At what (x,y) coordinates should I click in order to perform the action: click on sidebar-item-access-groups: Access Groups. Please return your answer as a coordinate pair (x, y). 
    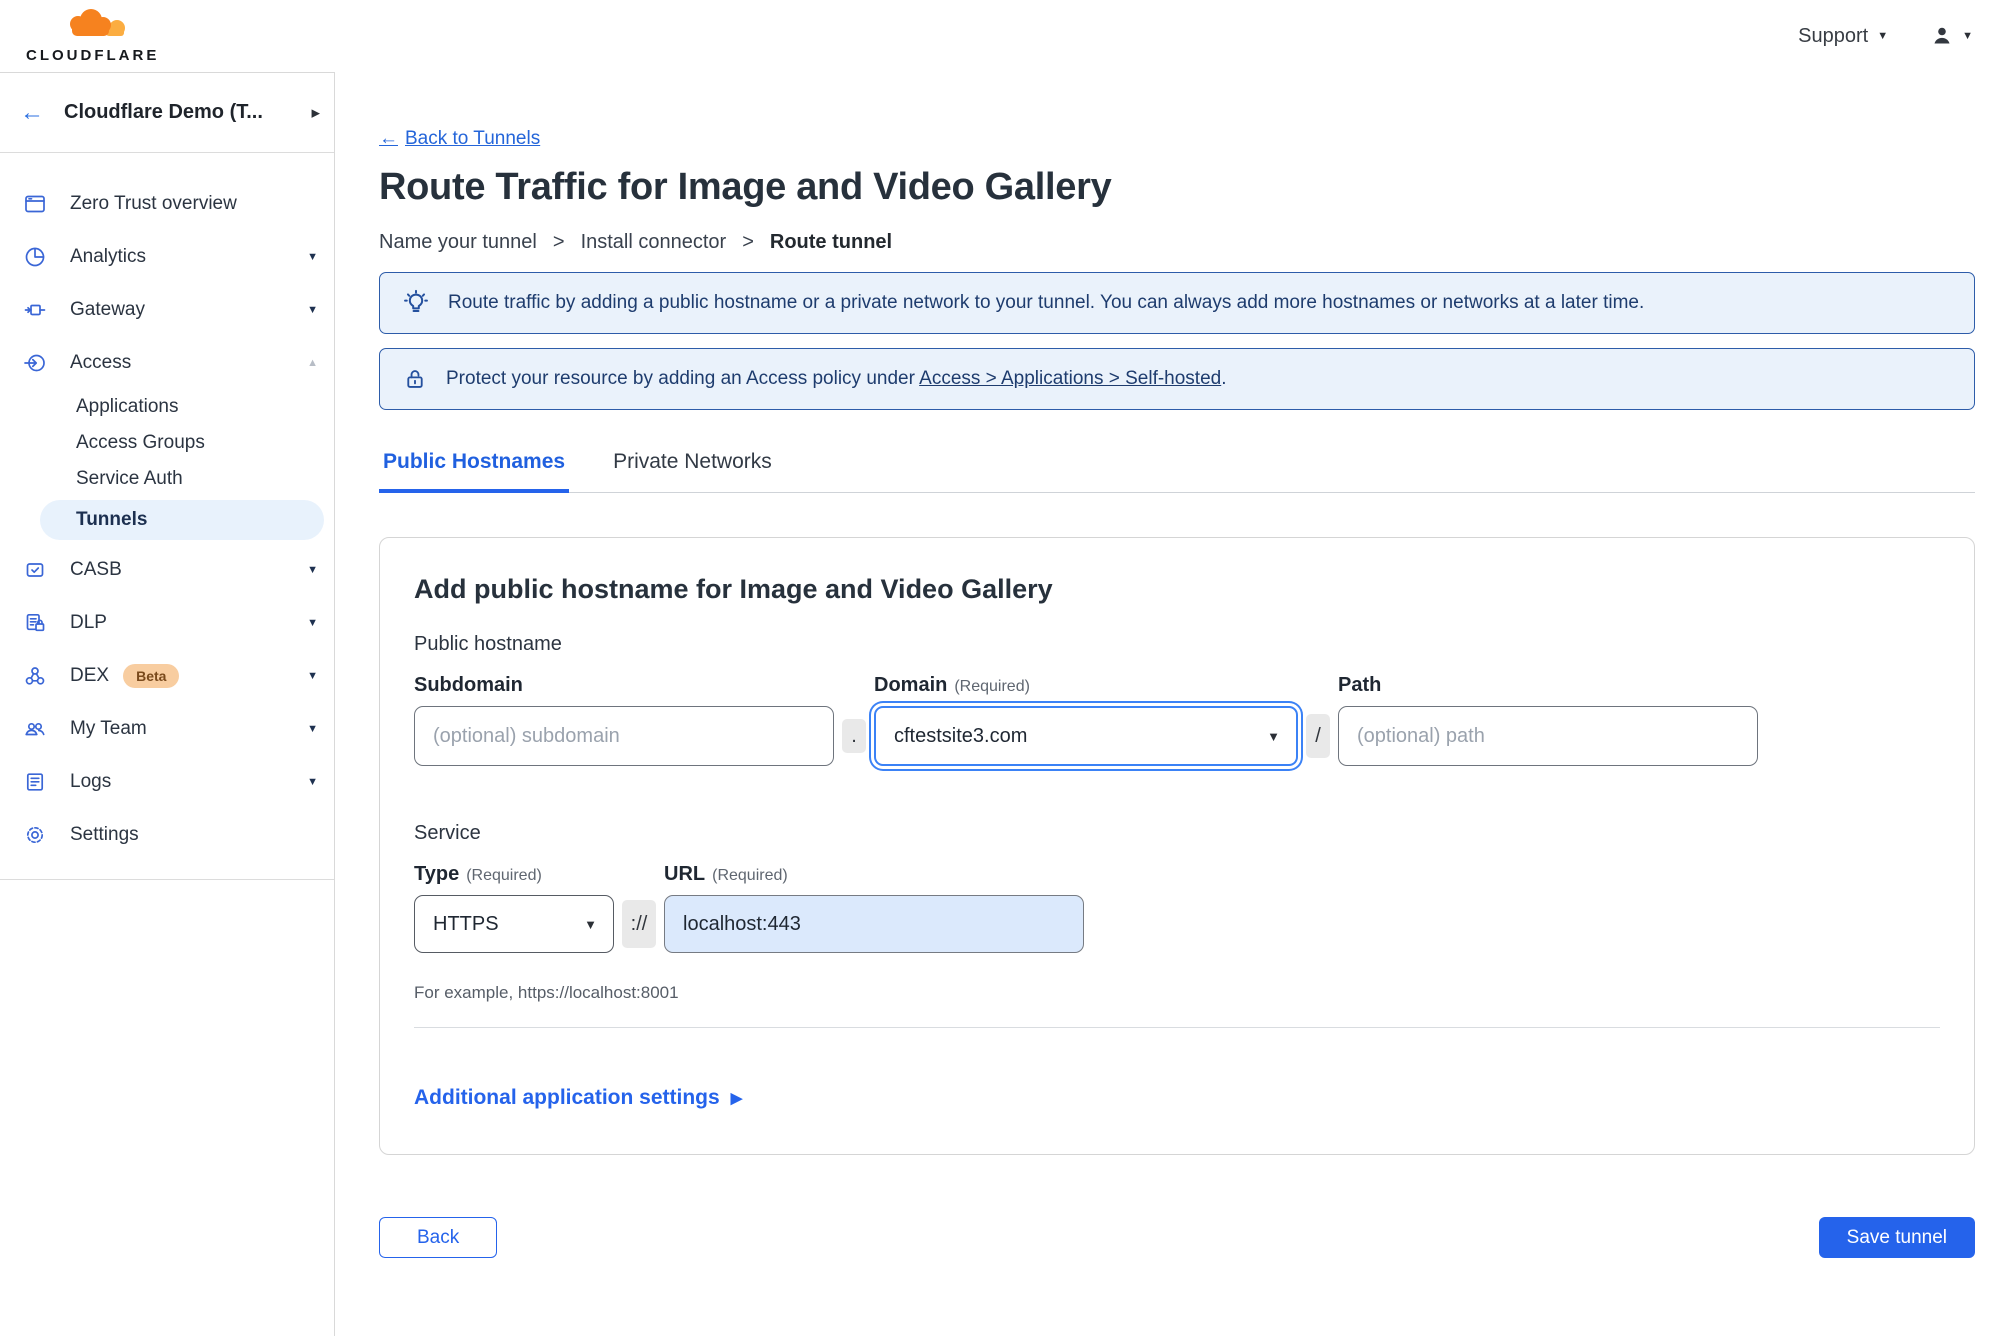
    Looking at the image, I should click on (167, 443).